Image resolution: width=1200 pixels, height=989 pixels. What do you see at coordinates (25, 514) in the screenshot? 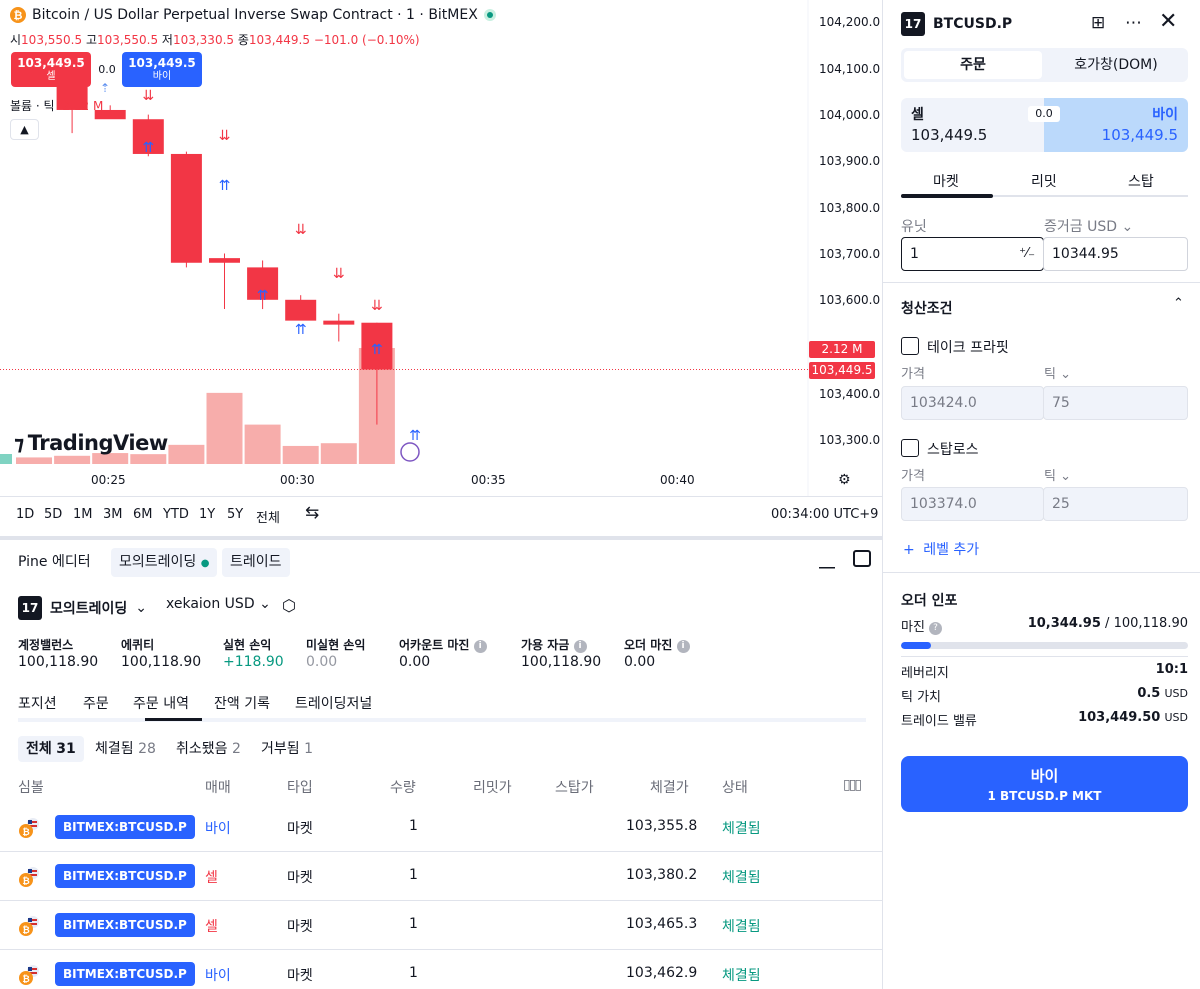
I see `range-1d: 1D` at bounding box center [25, 514].